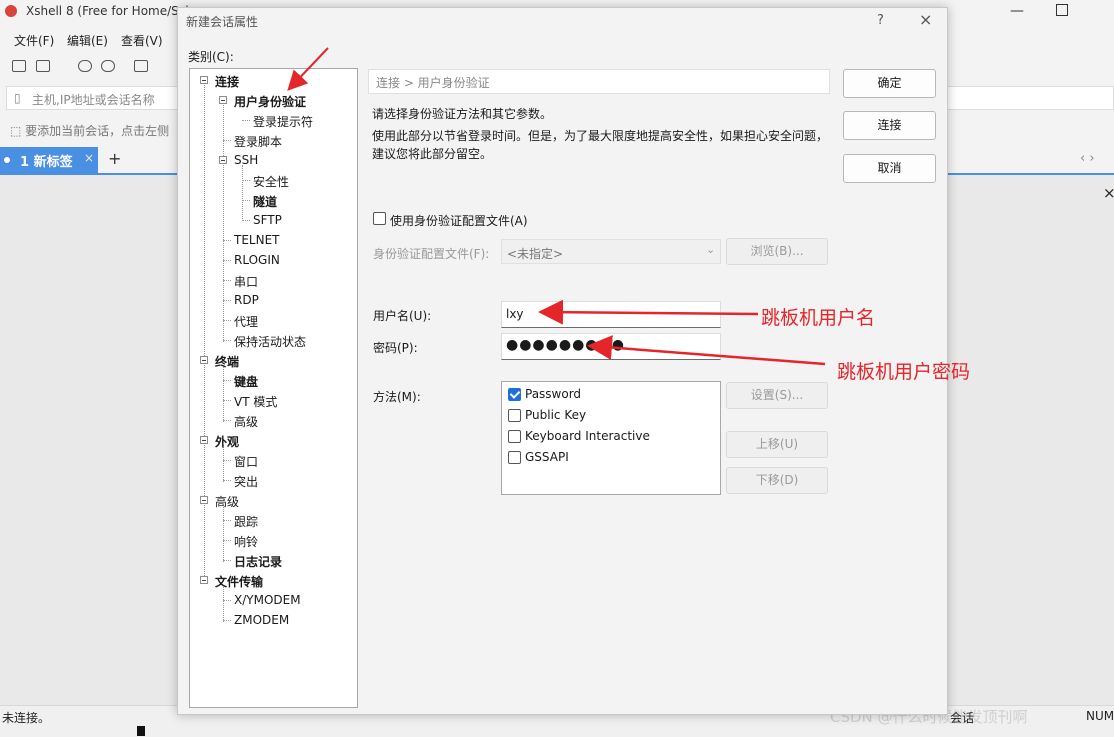 The image size is (1114, 737). Describe the element at coordinates (648, 312) in the screenshot. I see `username-annotation-arrow` at that location.